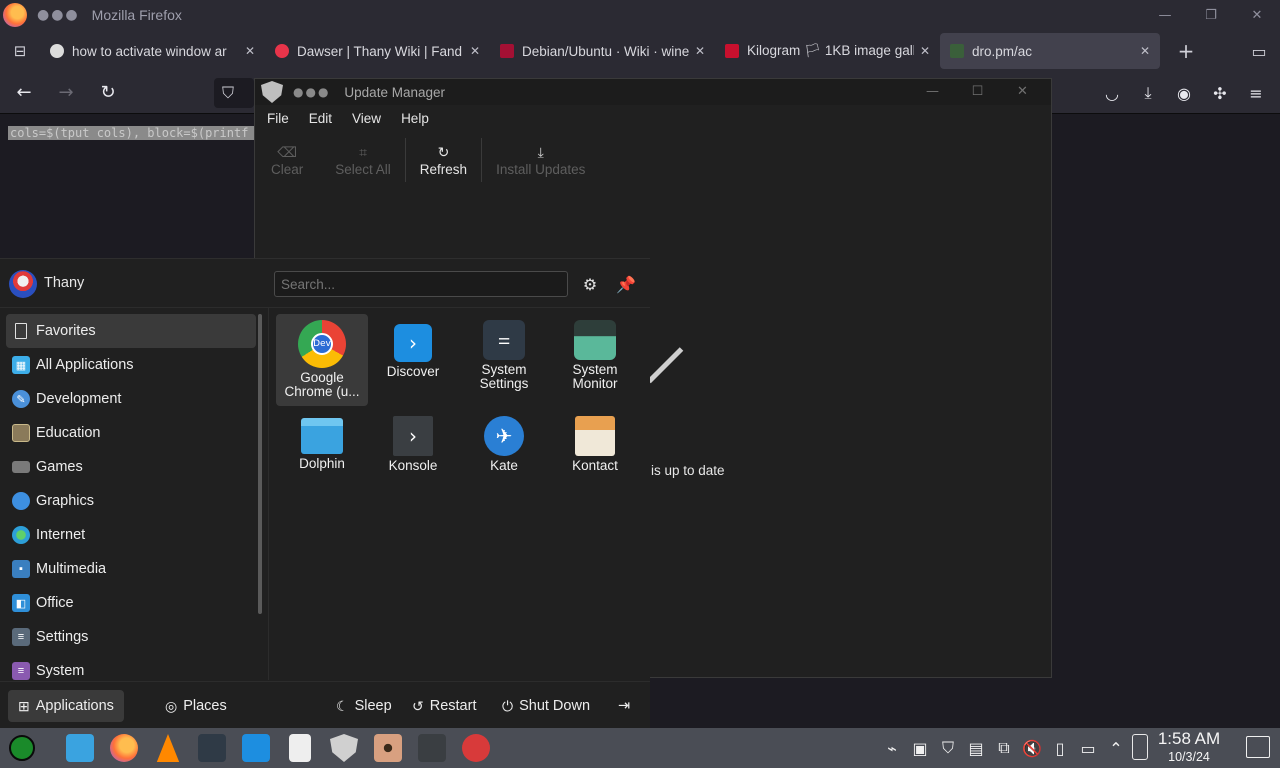  I want to click on back-icon: ←, so click(24, 93).